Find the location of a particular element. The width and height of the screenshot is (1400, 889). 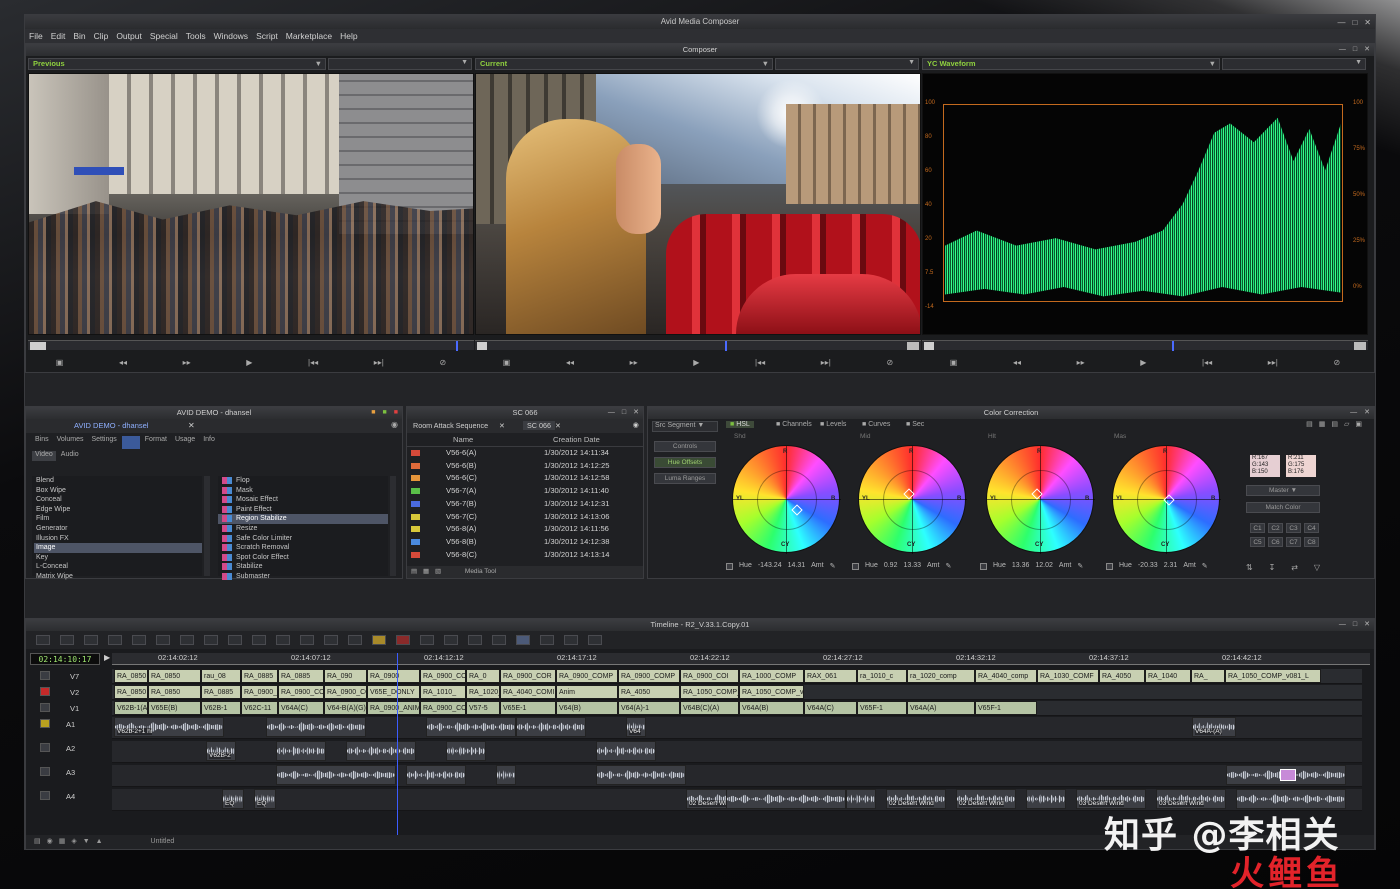

effect-item: Mosaic Effect is located at coordinates (303, 500).